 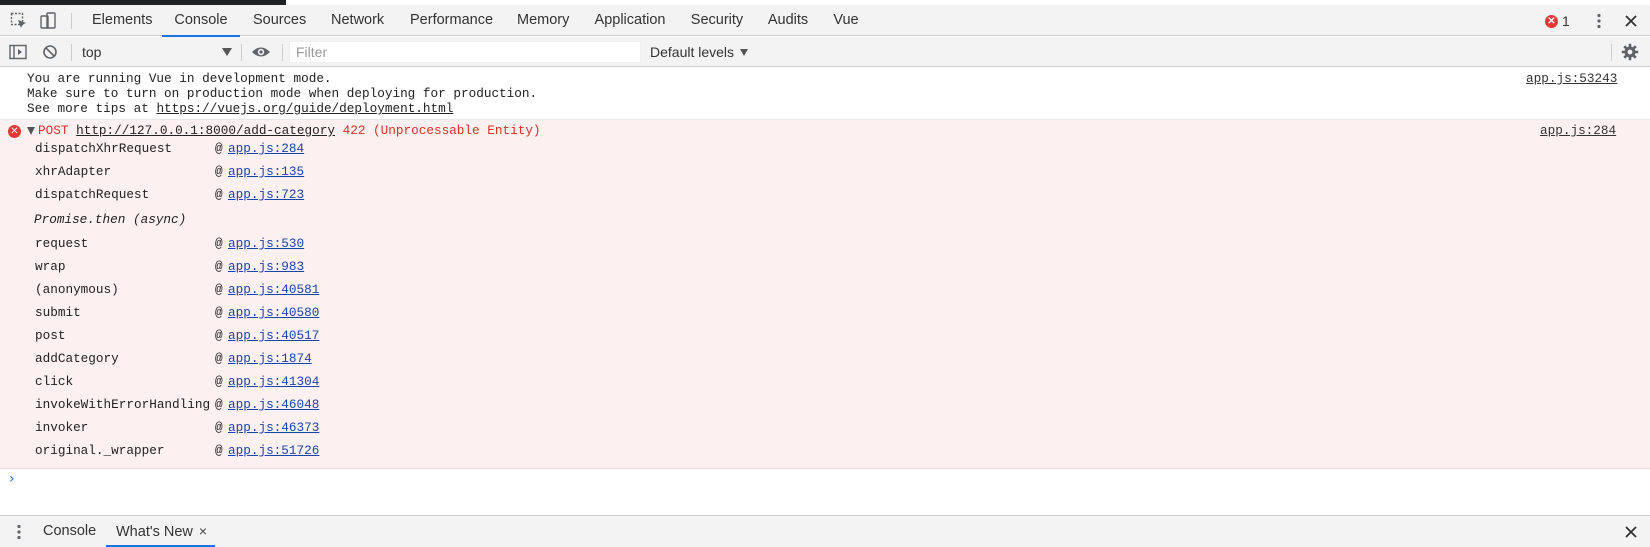 What do you see at coordinates (1578, 130) in the screenshot?
I see `source-link: app.js:284` at bounding box center [1578, 130].